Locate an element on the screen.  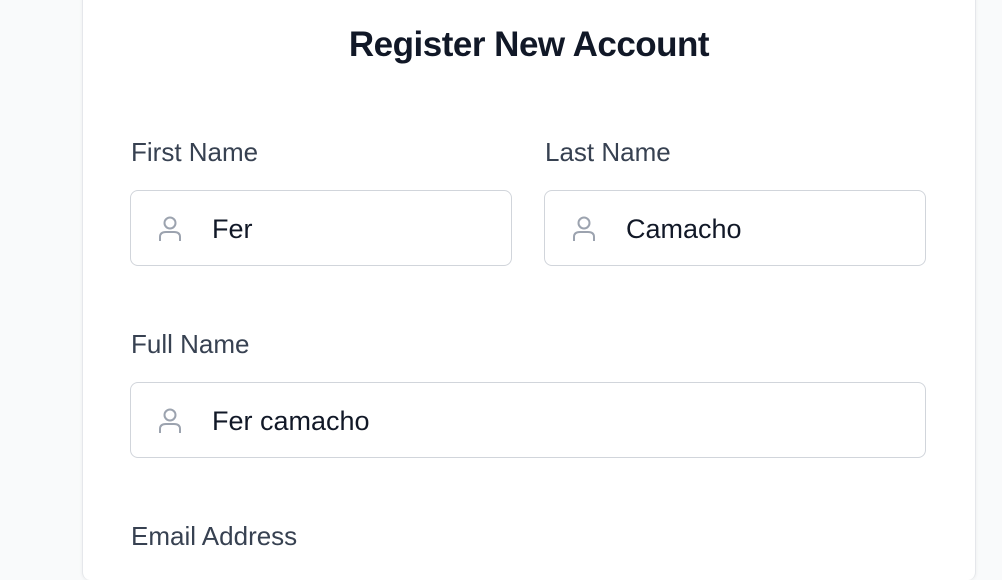
full-name-value: Fer camacho is located at coordinates (291, 421).